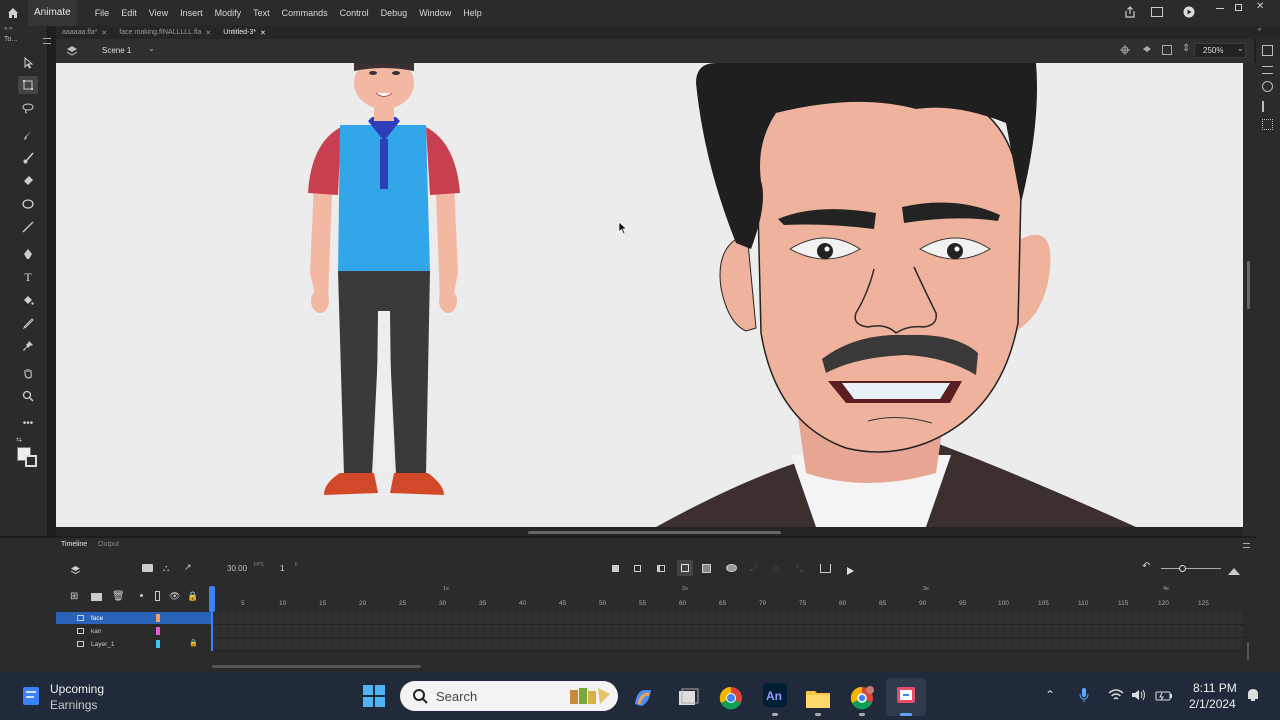  What do you see at coordinates (1191, 568) in the screenshot?
I see `zoom-slider-track` at bounding box center [1191, 568].